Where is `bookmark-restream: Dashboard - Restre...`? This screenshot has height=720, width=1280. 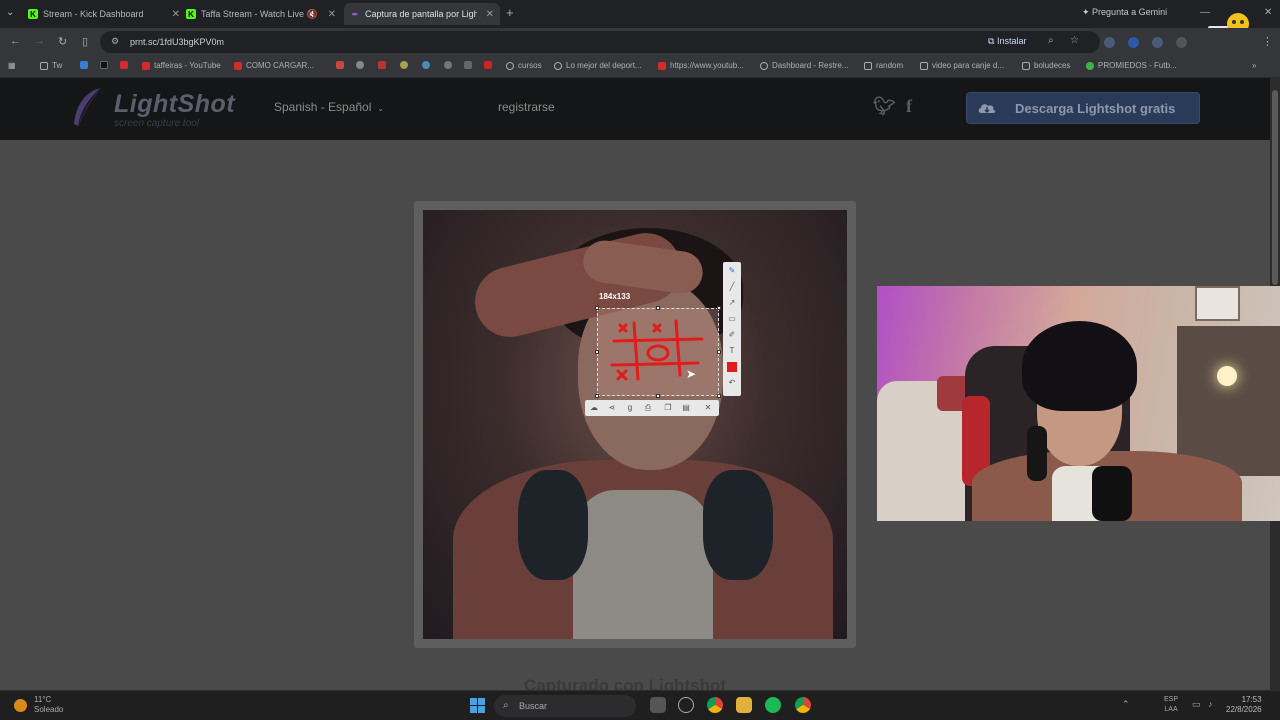 bookmark-restream: Dashboard - Restre... is located at coordinates (804, 65).